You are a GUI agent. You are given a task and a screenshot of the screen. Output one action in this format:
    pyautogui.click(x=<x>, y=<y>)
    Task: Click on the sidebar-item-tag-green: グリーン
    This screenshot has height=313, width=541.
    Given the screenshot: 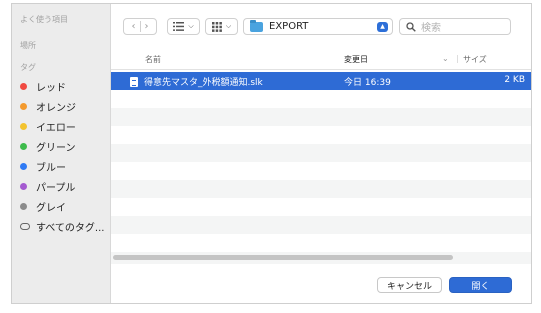 What is the action you would take?
    pyautogui.click(x=48, y=146)
    